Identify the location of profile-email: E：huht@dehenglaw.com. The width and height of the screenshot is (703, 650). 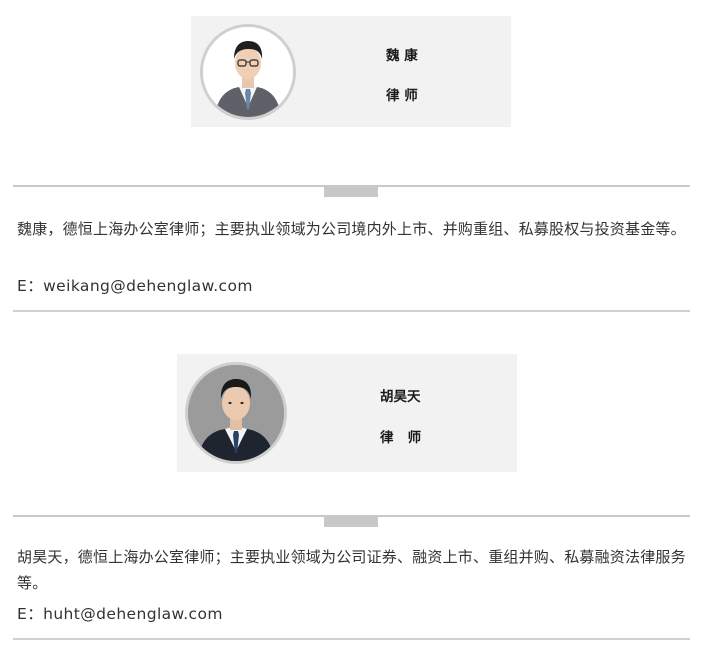
(120, 614).